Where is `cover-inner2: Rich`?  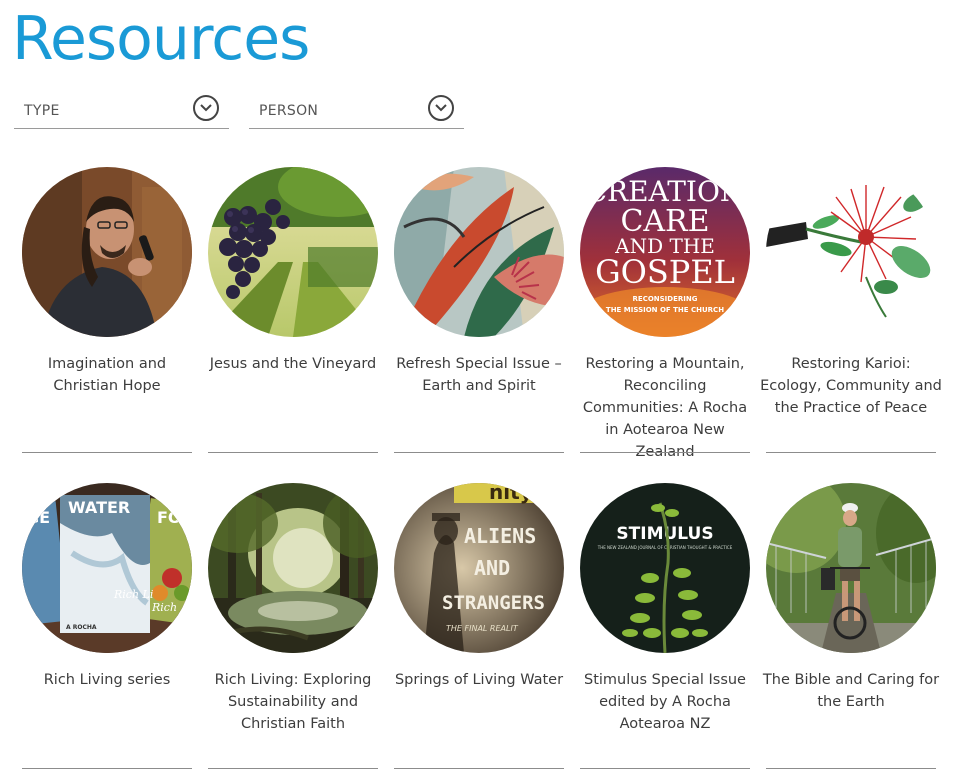
cover-inner2: Rich is located at coordinates (164, 607).